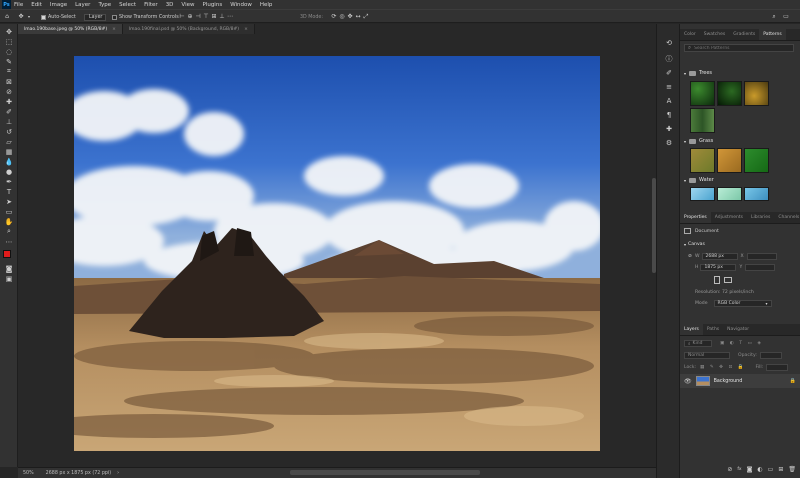  I want to click on auto-select-checkbox: Auto-Select, so click(58, 17).